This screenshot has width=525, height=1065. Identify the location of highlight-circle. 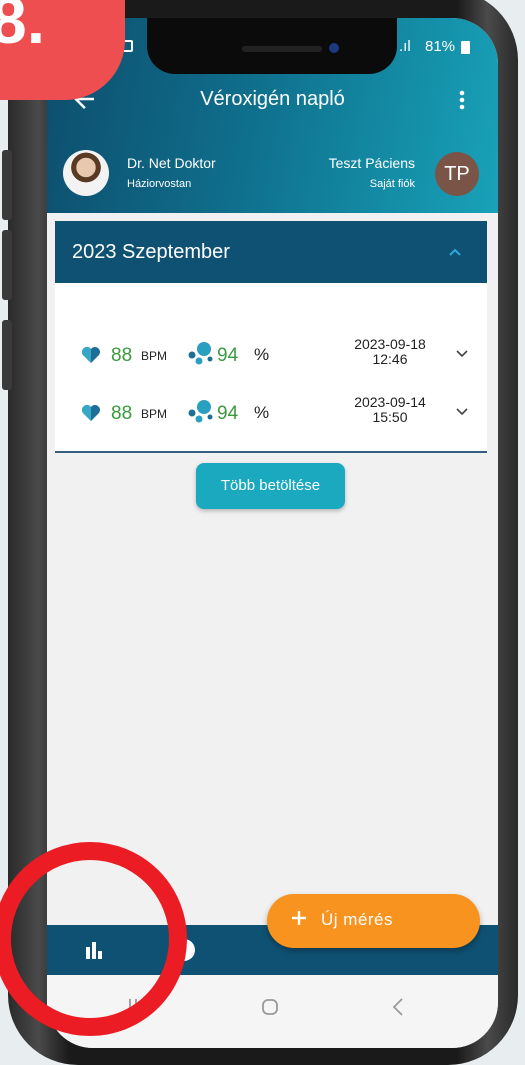
(93, 939).